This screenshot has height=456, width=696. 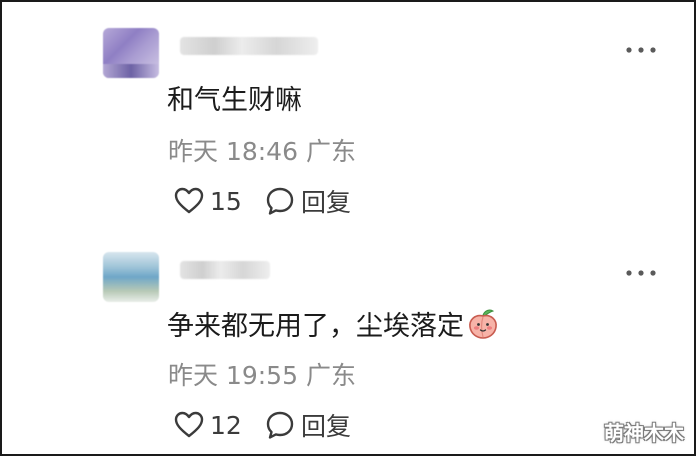 What do you see at coordinates (226, 201) in the screenshot?
I see `like-count: 15` at bounding box center [226, 201].